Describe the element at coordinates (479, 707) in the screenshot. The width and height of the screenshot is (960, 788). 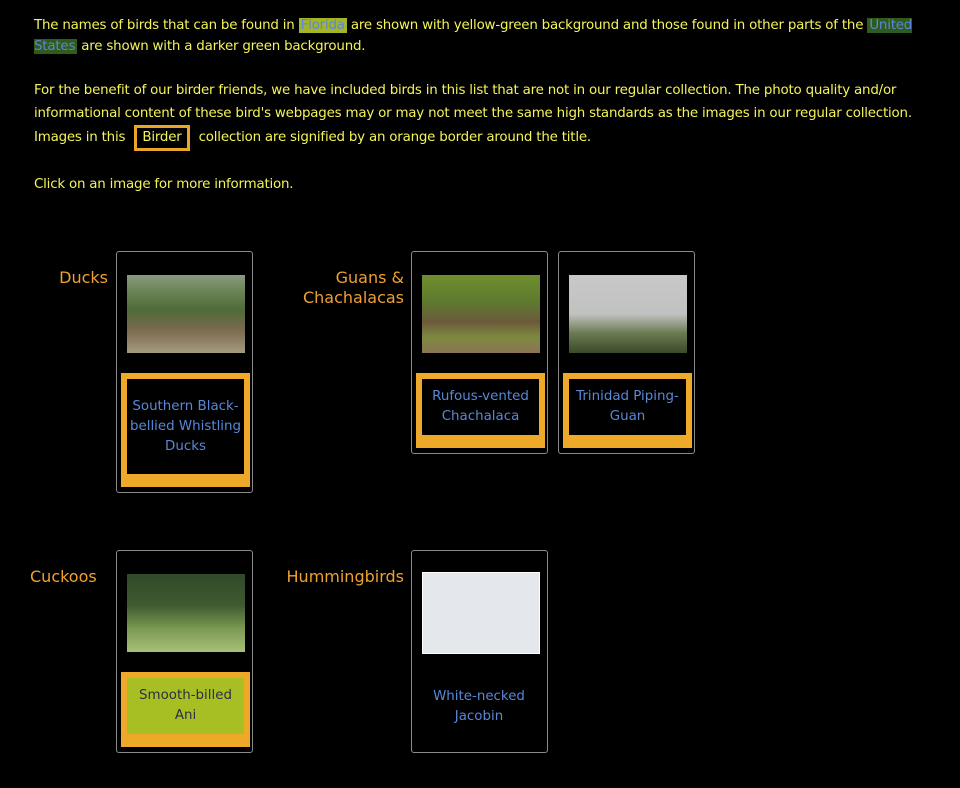
I see `bird-name: White-necked Jacobin` at that location.